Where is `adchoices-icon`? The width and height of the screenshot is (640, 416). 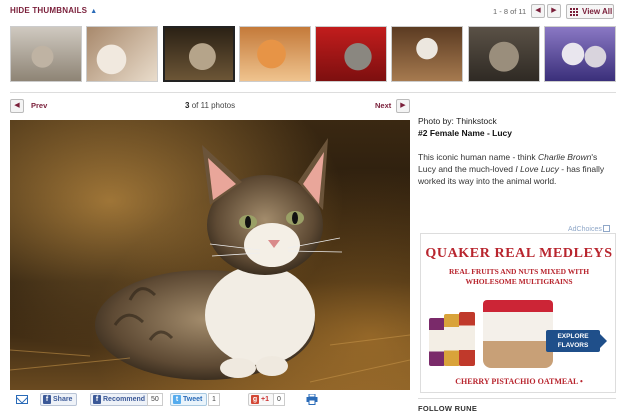
adchoices-icon is located at coordinates (606, 228).